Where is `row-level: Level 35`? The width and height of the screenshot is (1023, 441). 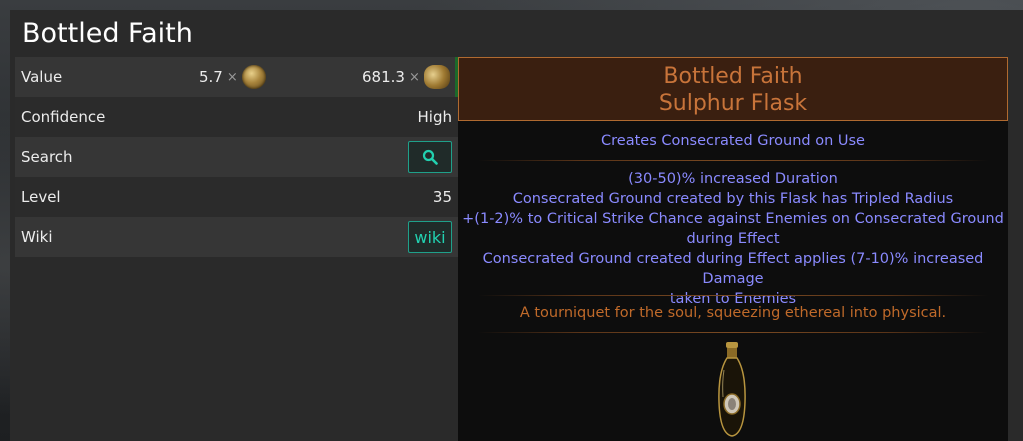 row-level: Level 35 is located at coordinates (236, 197).